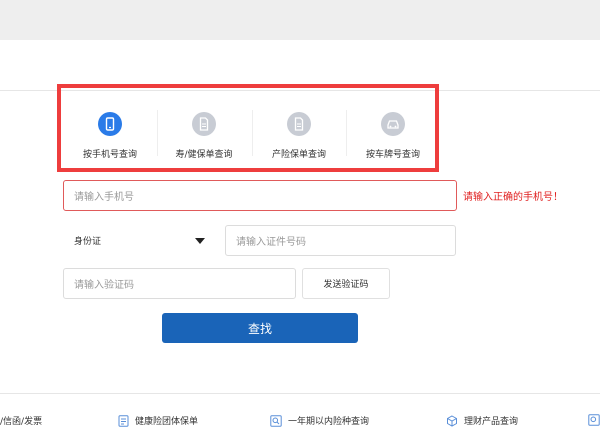 This screenshot has width=600, height=443. I want to click on verification-code-input: 请输入验证码, so click(179, 283).